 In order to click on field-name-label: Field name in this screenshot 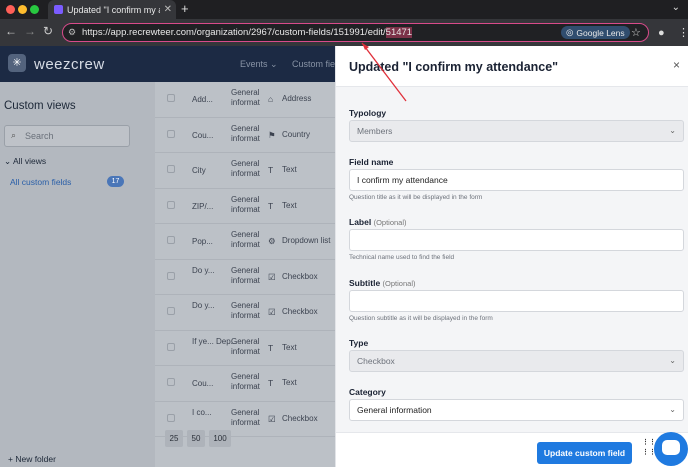, I will do `click(371, 162)`.